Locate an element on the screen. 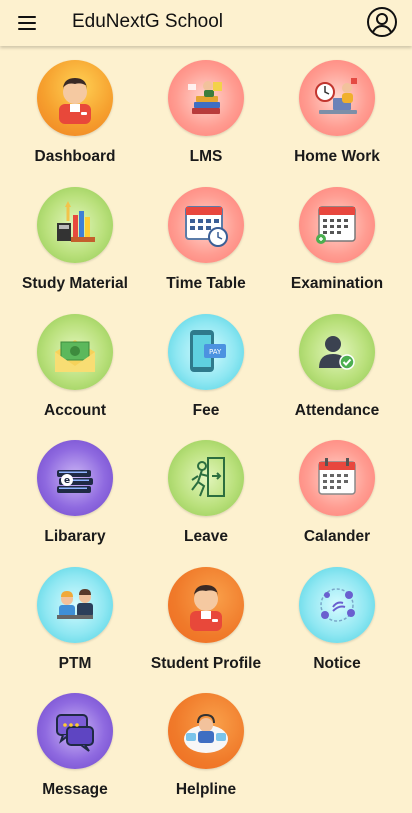  tile-label: Study Material is located at coordinates (75, 283).